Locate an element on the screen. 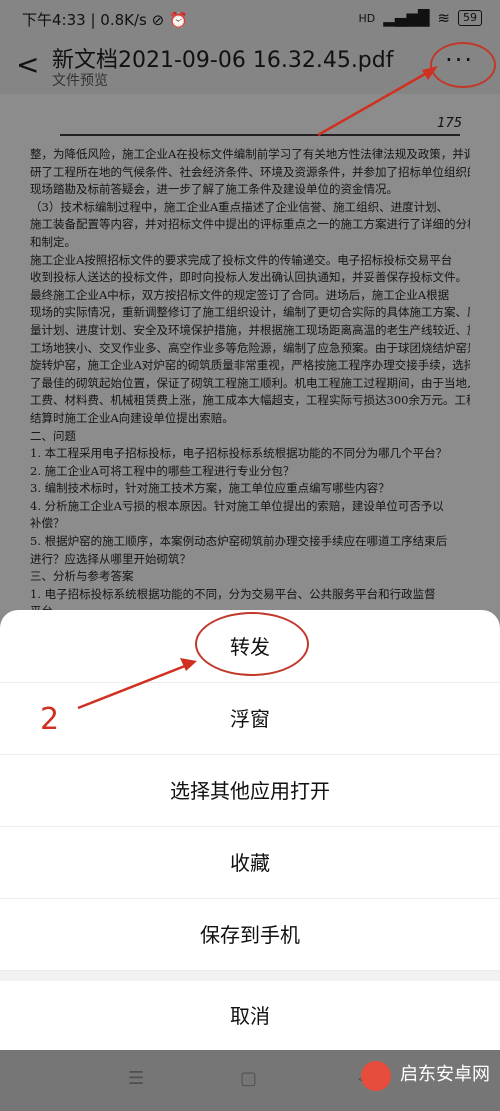  document-line: 二、问题 is located at coordinates (53, 435).